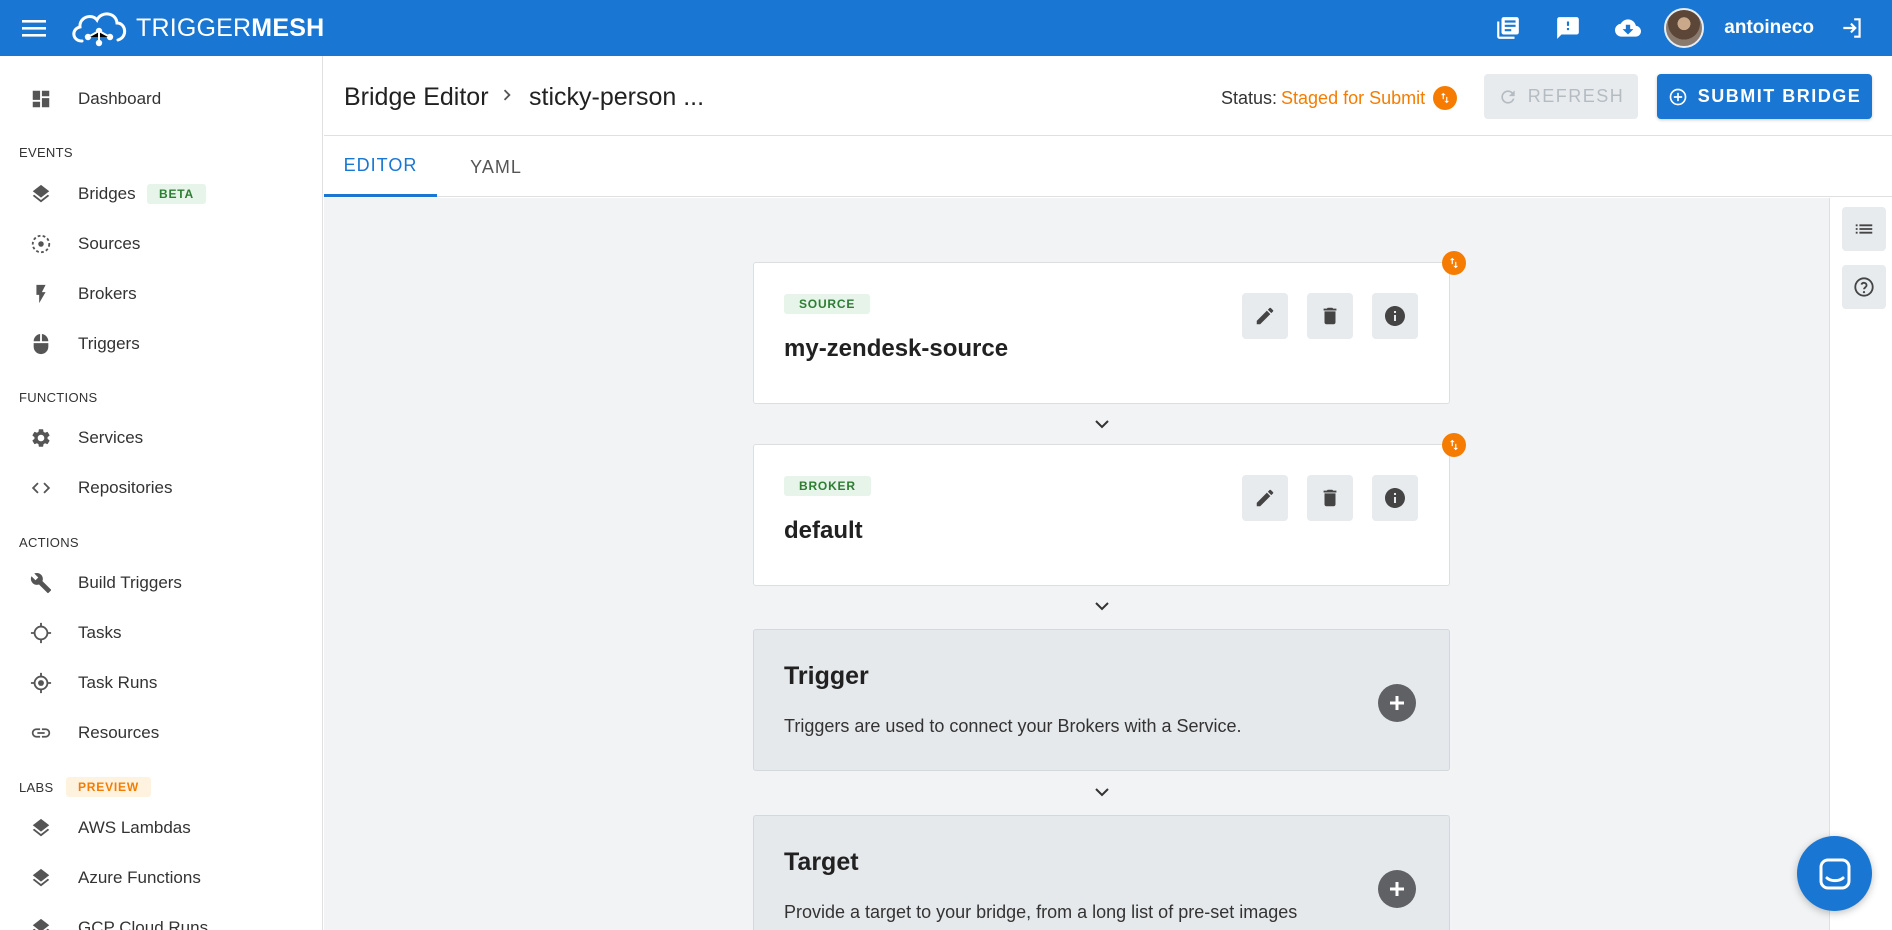  What do you see at coordinates (41, 99) in the screenshot?
I see `dashboard-icon` at bounding box center [41, 99].